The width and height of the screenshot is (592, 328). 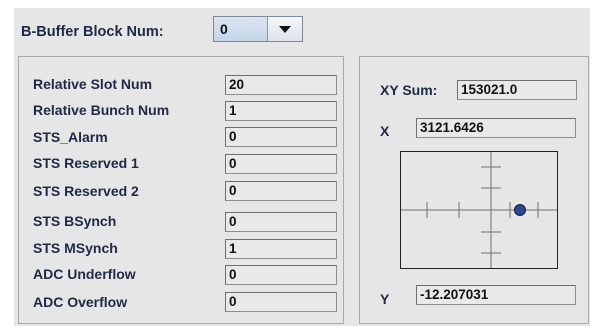 I want to click on adc-underflow-label: ADC Underflow, so click(x=84, y=274).